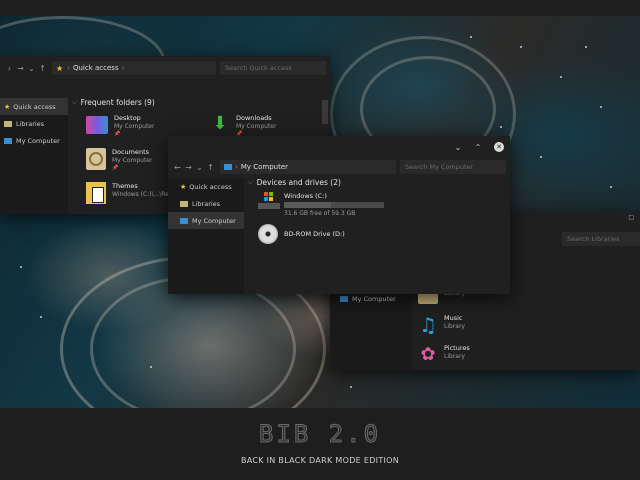  I want to click on path-text: Quick access, so click(95, 68).